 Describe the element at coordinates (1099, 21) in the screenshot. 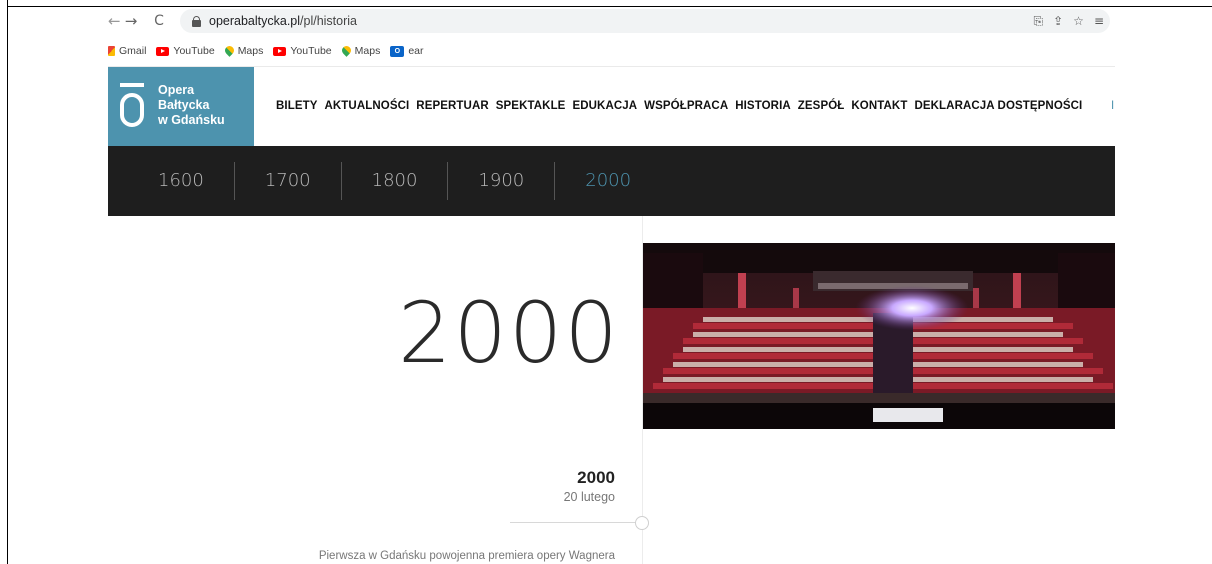

I see `reading-list-icon: ≡` at that location.